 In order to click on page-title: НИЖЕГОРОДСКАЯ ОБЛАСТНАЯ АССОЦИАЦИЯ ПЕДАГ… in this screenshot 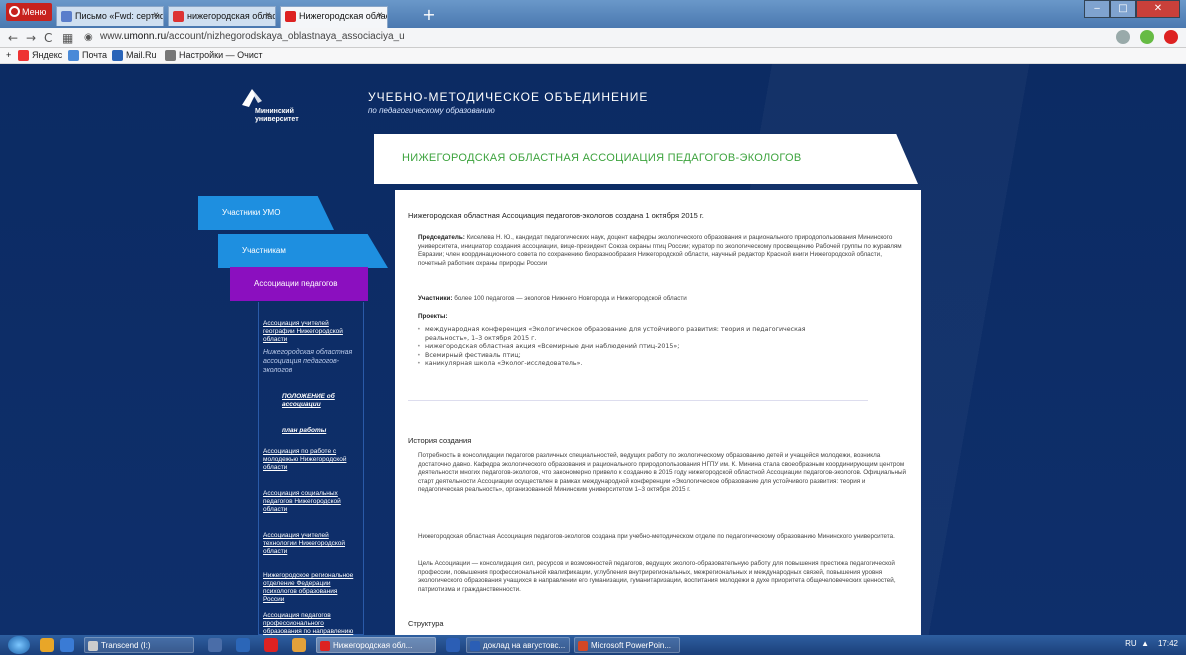, I will do `click(602, 158)`.